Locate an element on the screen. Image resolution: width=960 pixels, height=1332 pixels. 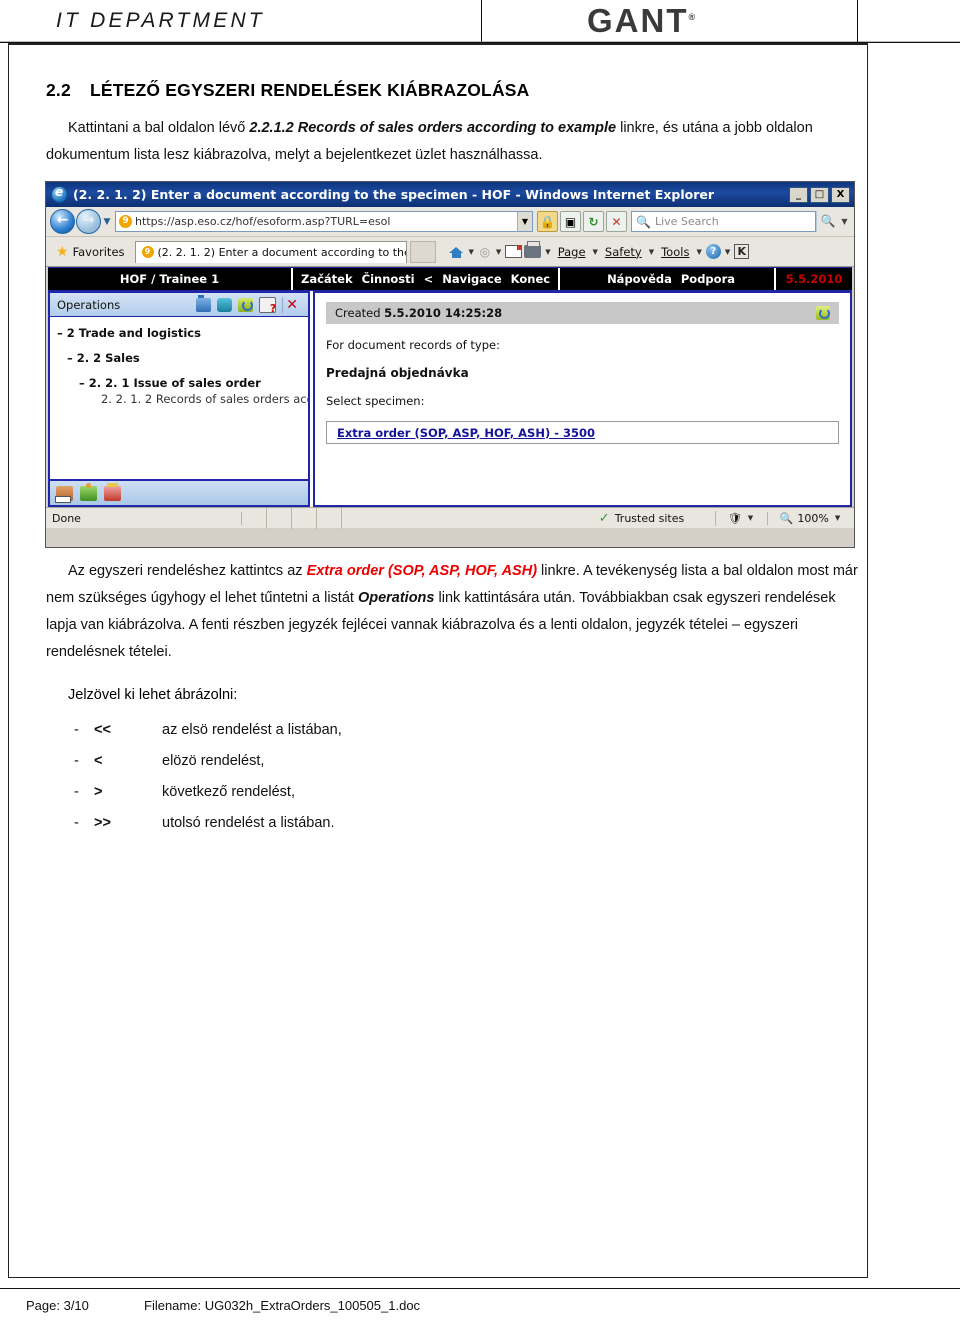
print-chevron-down-icon: ▼ is located at coordinates (547, 252).